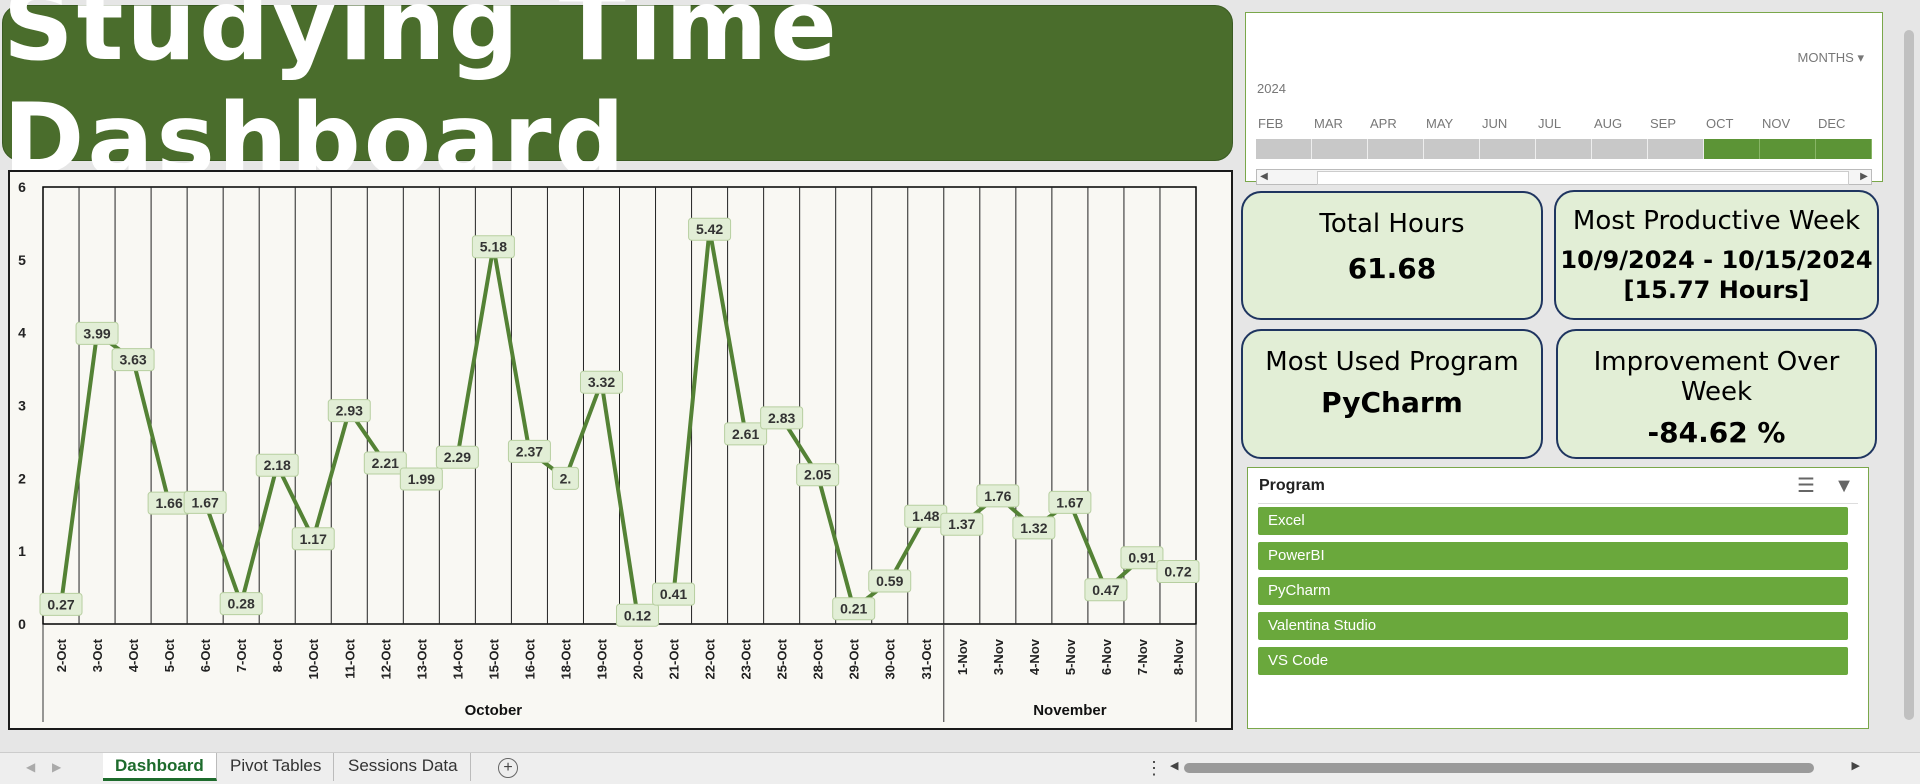 This screenshot has width=1920, height=784. What do you see at coordinates (1776, 123) in the screenshot?
I see `timeline-month-nov: NOV` at bounding box center [1776, 123].